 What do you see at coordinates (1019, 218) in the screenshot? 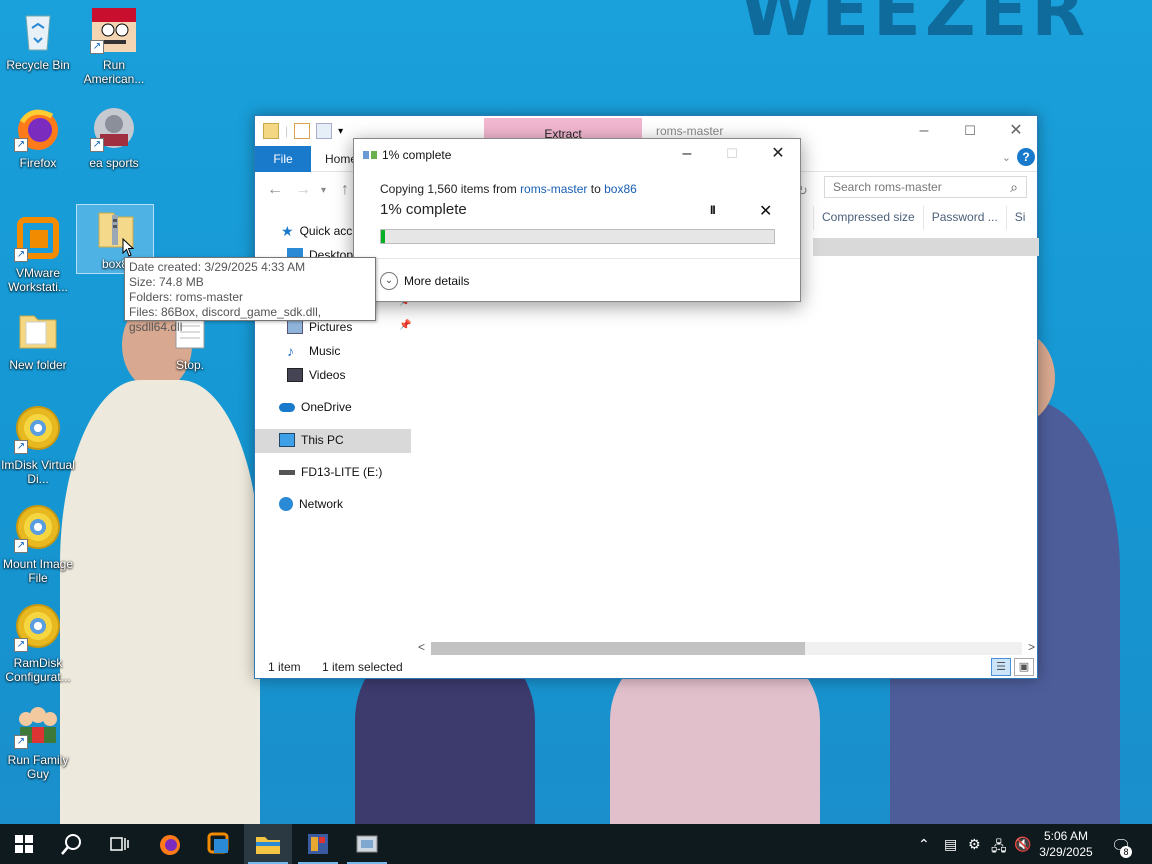
I see `column-size: Si` at bounding box center [1019, 218].